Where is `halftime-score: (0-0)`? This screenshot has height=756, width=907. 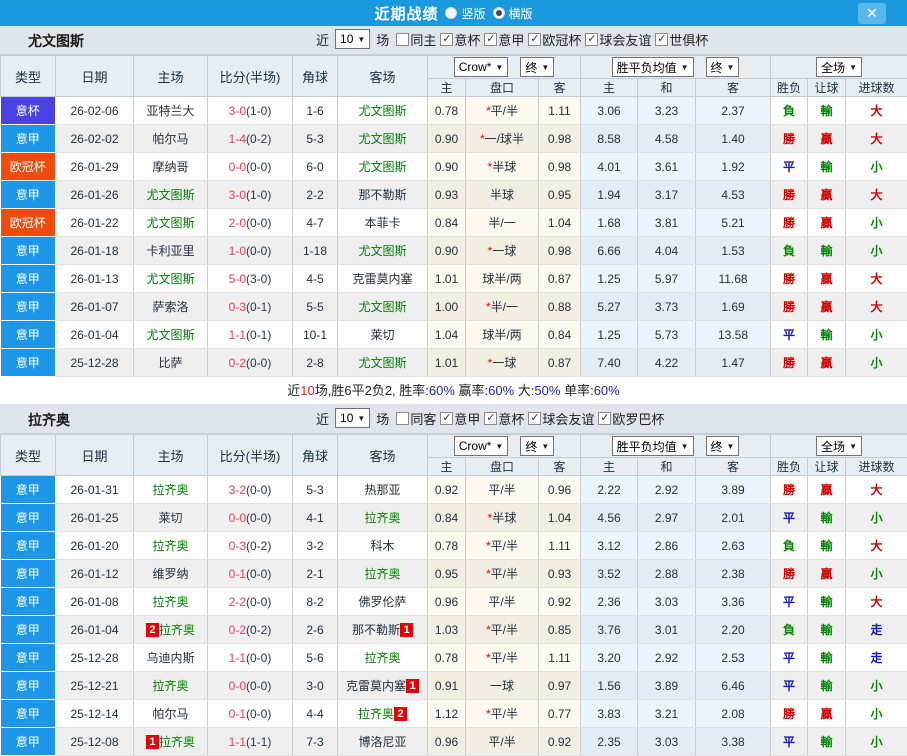 halftime-score: (0-0) is located at coordinates (258, 714).